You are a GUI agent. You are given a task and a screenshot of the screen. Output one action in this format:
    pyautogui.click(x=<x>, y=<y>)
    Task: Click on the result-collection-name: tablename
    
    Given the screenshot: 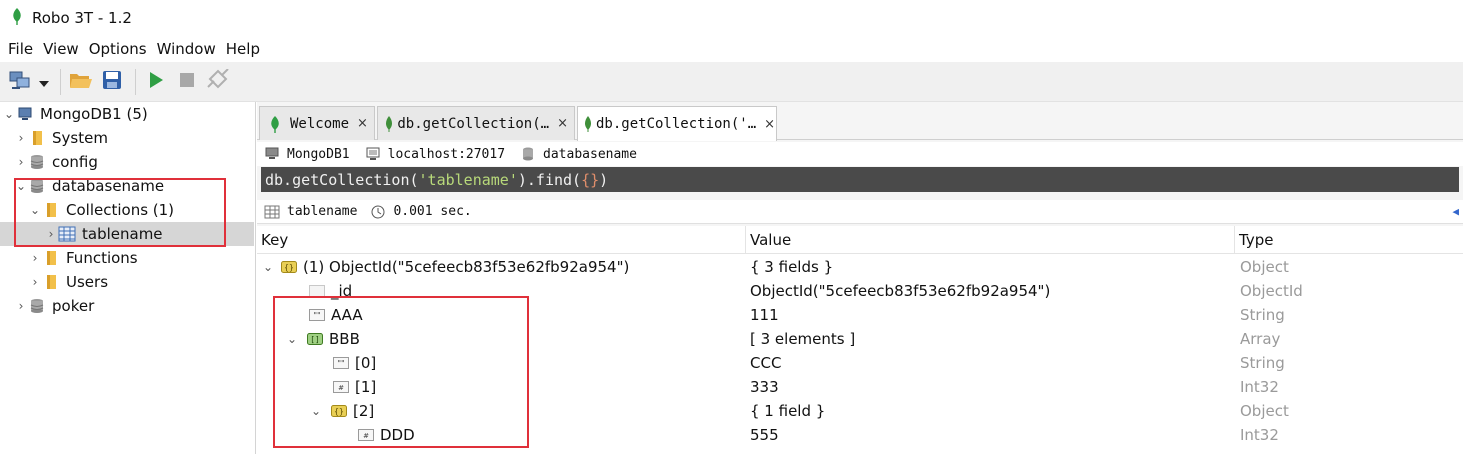 What is the action you would take?
    pyautogui.click(x=322, y=211)
    